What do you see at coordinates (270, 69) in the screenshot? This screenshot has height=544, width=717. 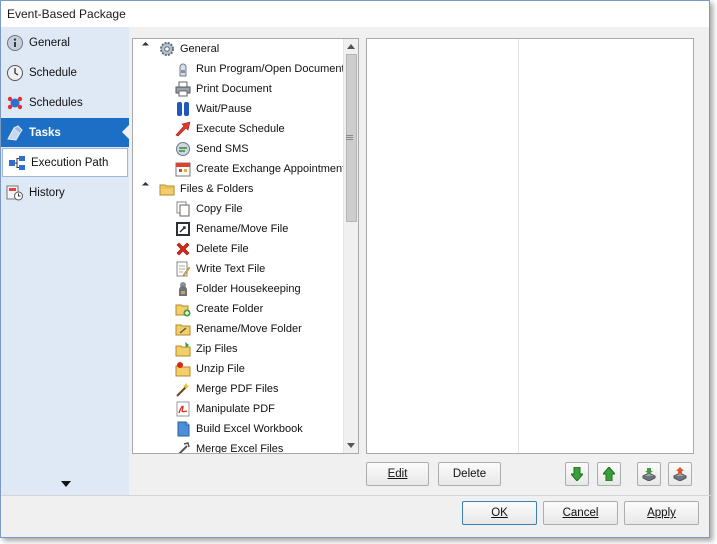 I see `tree-item-label: Run Program/Open Document` at bounding box center [270, 69].